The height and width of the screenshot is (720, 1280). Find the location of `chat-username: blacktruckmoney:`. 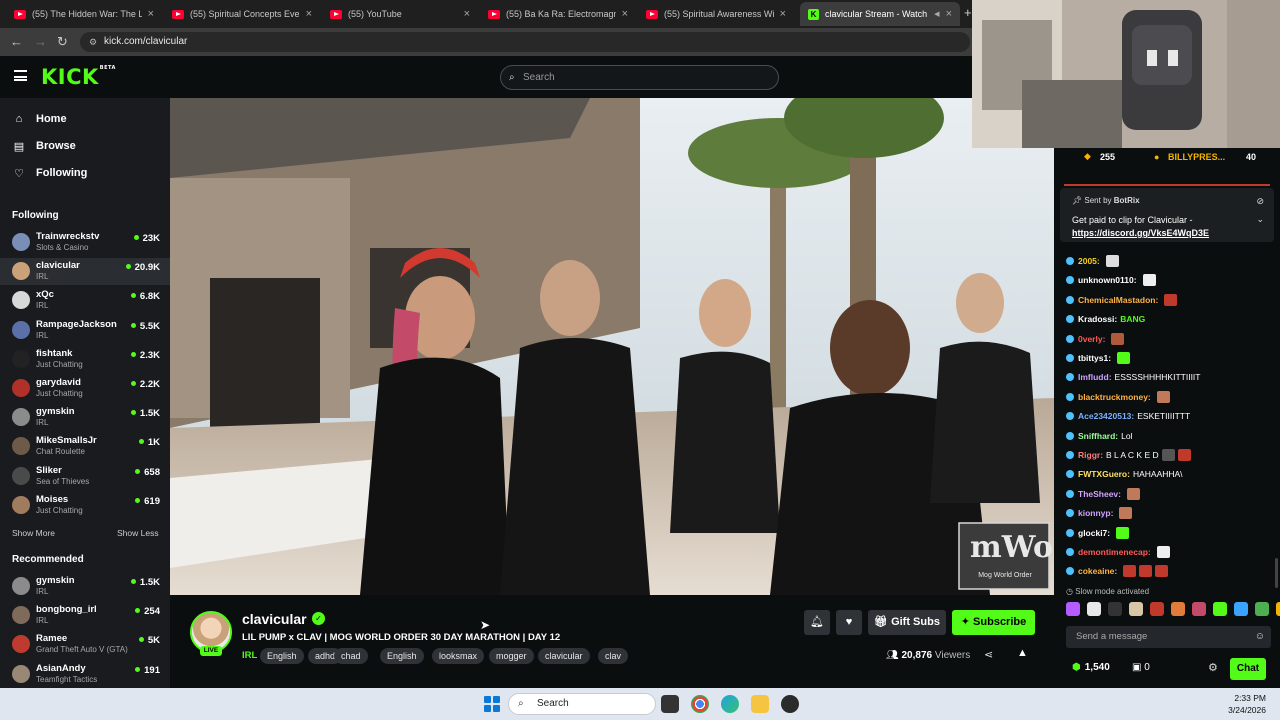

chat-username: blacktruckmoney: is located at coordinates (1114, 397).